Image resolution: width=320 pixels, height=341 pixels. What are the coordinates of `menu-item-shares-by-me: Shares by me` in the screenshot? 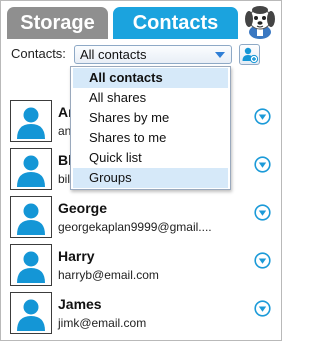 It's located at (150, 118).